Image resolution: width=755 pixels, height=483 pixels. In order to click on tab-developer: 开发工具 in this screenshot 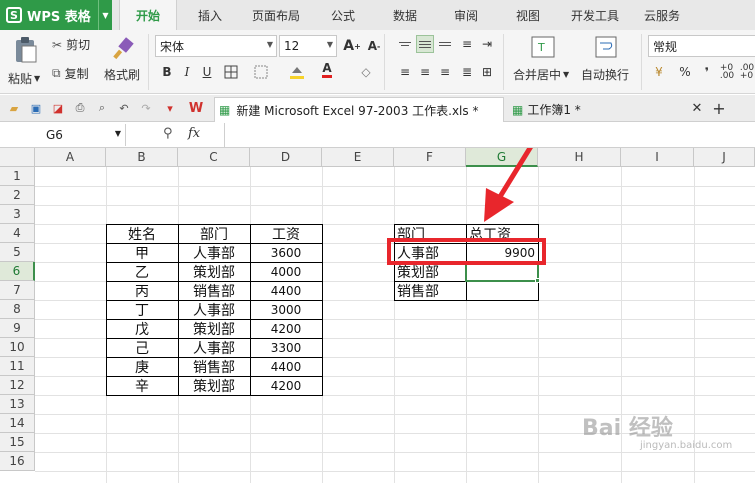, I will do `click(595, 15)`.